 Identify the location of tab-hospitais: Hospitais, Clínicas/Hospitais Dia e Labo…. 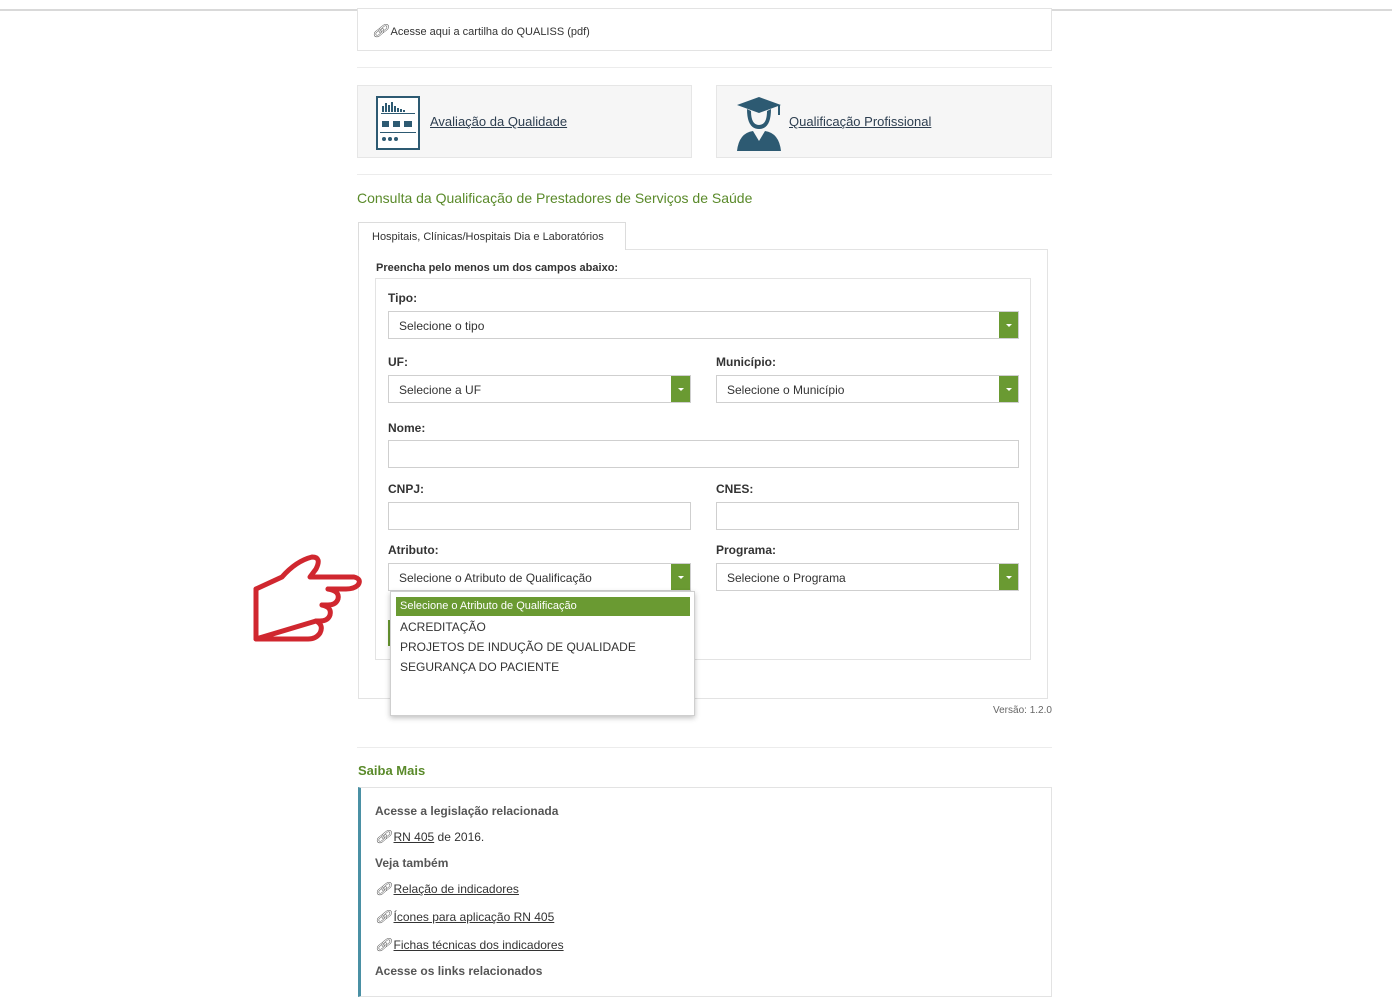
(492, 236).